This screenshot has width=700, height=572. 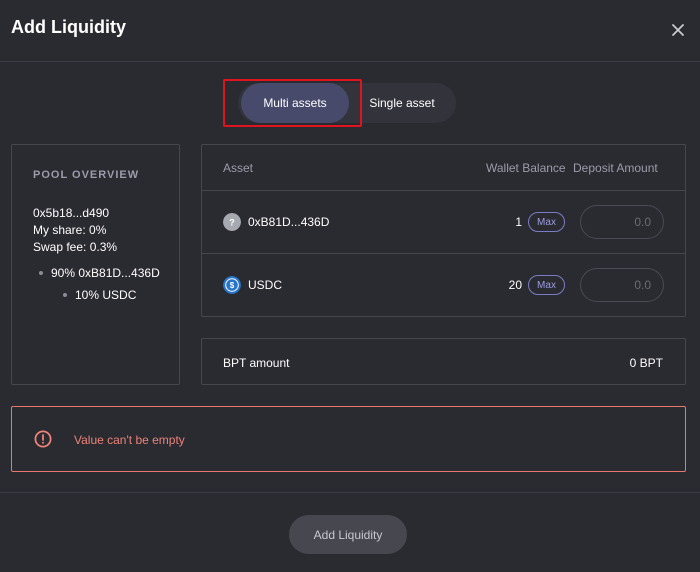 I want to click on pool-swap-fee: Swap fee: 0.3%, so click(x=75, y=247).